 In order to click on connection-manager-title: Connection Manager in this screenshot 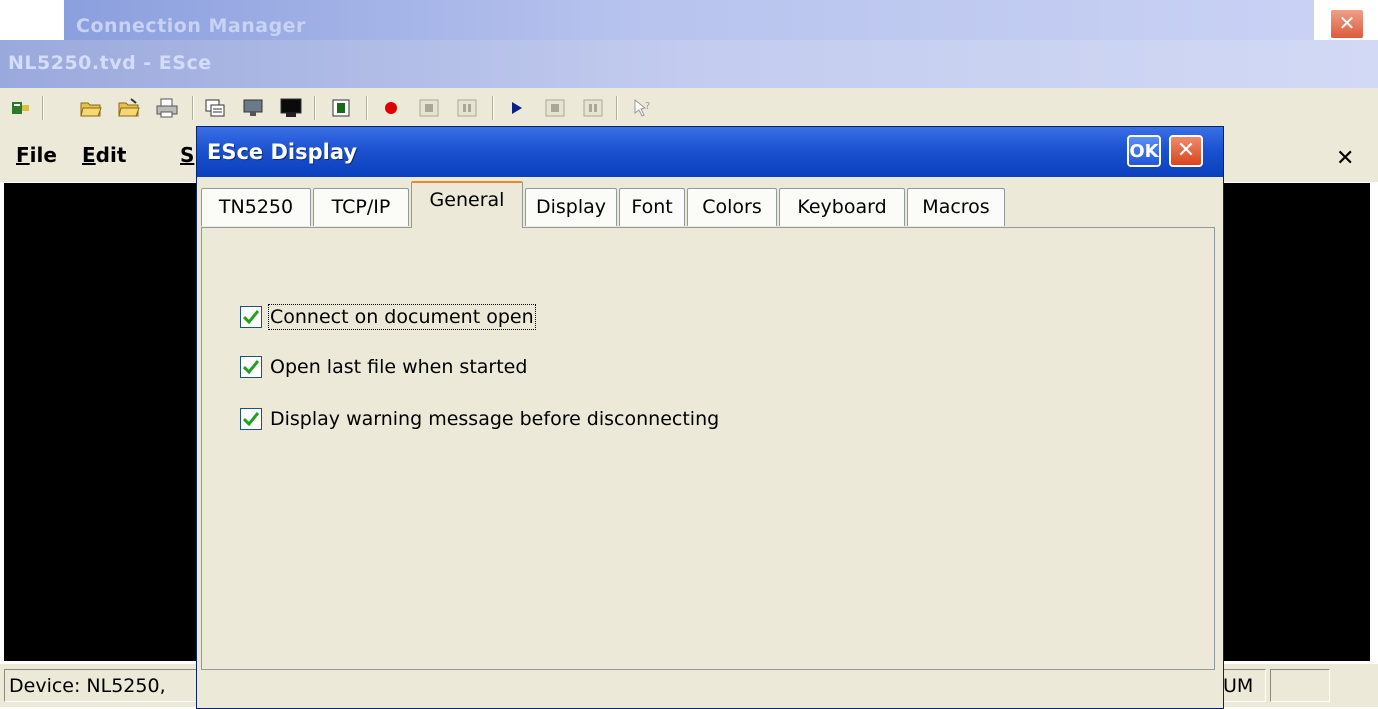, I will do `click(191, 26)`.